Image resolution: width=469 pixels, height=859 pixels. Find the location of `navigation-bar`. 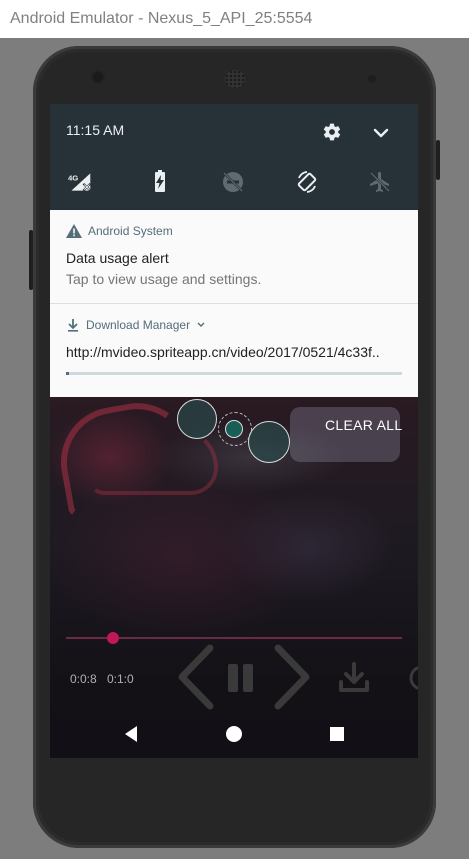

navigation-bar is located at coordinates (234, 734).